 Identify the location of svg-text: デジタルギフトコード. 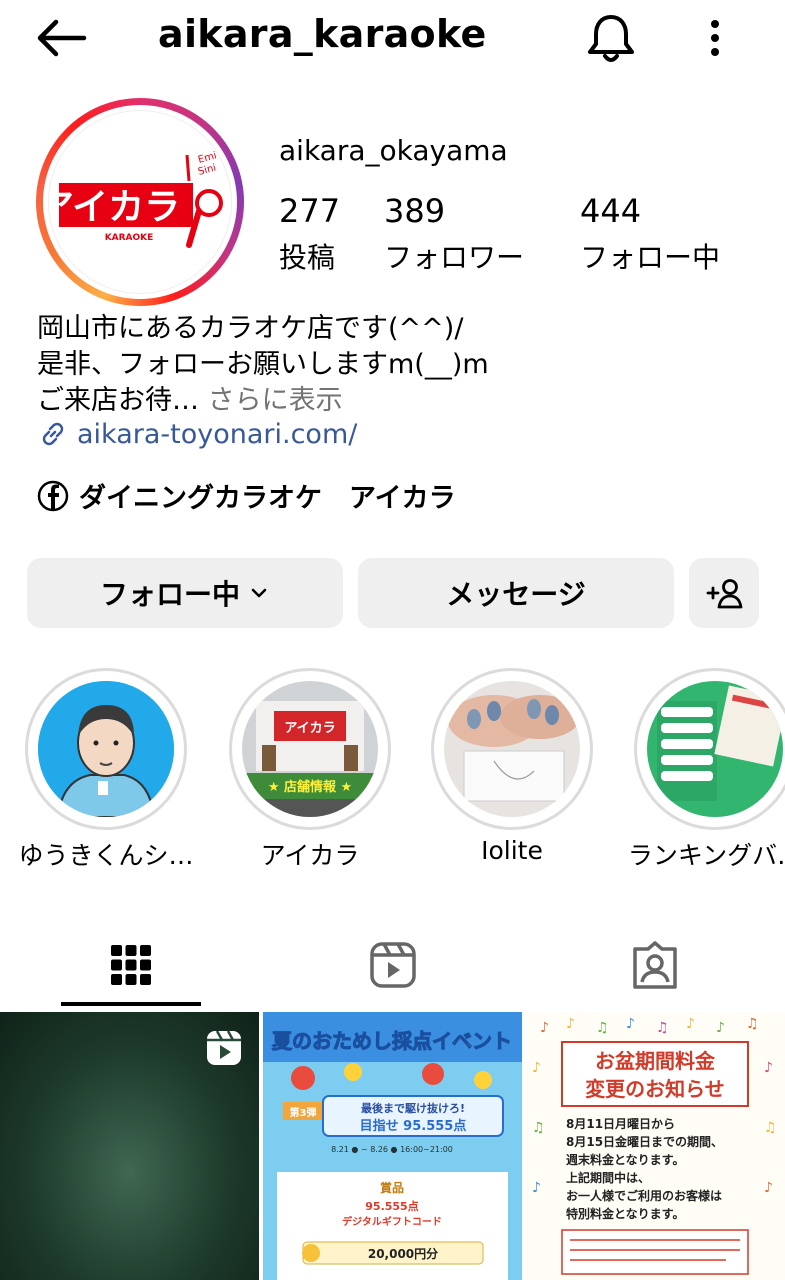
(392, 1221).